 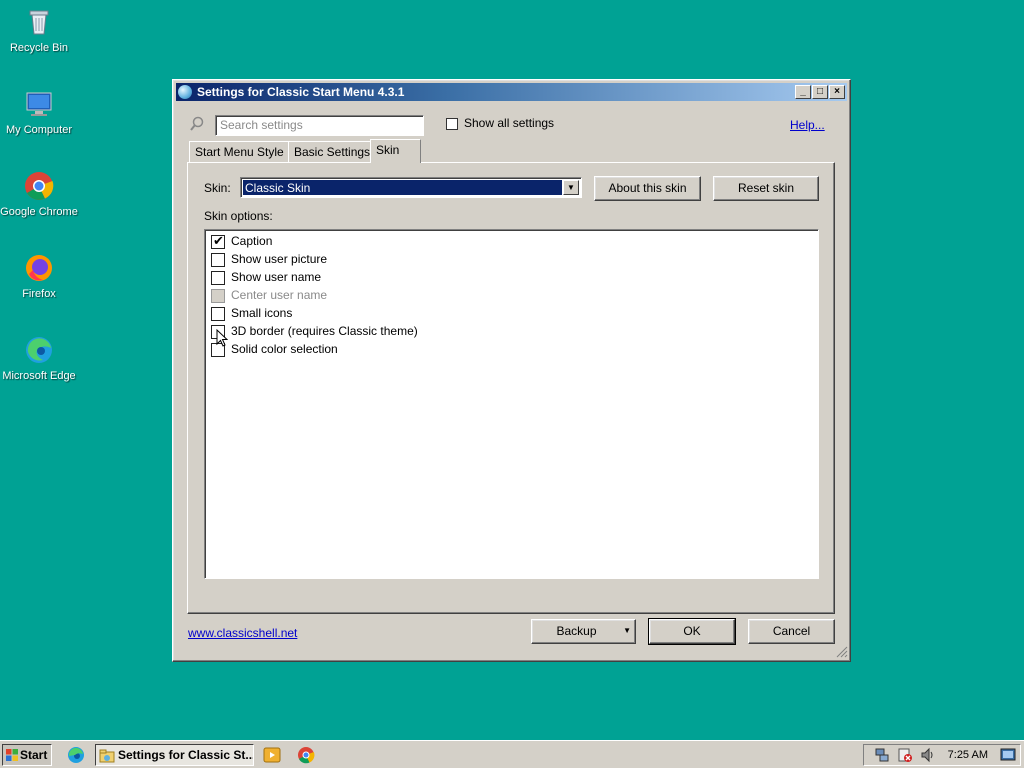 I want to click on reset-skin-button: Reset skin, so click(x=766, y=188).